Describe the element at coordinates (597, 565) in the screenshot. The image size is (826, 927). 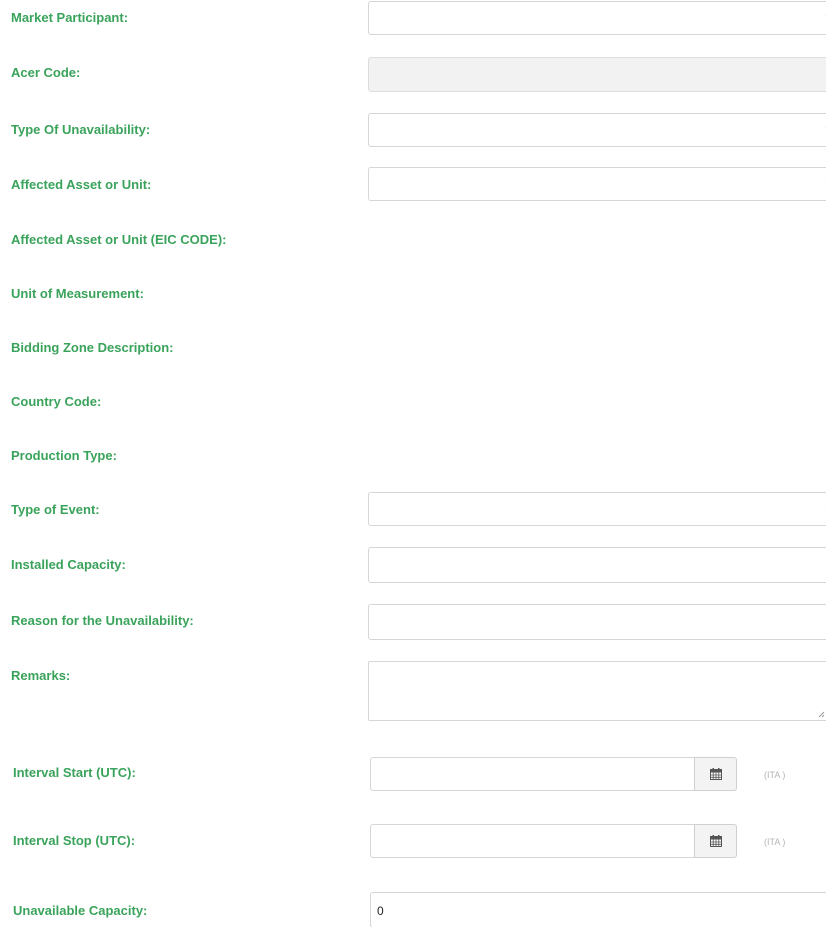
I see `installed-capacity-input` at that location.